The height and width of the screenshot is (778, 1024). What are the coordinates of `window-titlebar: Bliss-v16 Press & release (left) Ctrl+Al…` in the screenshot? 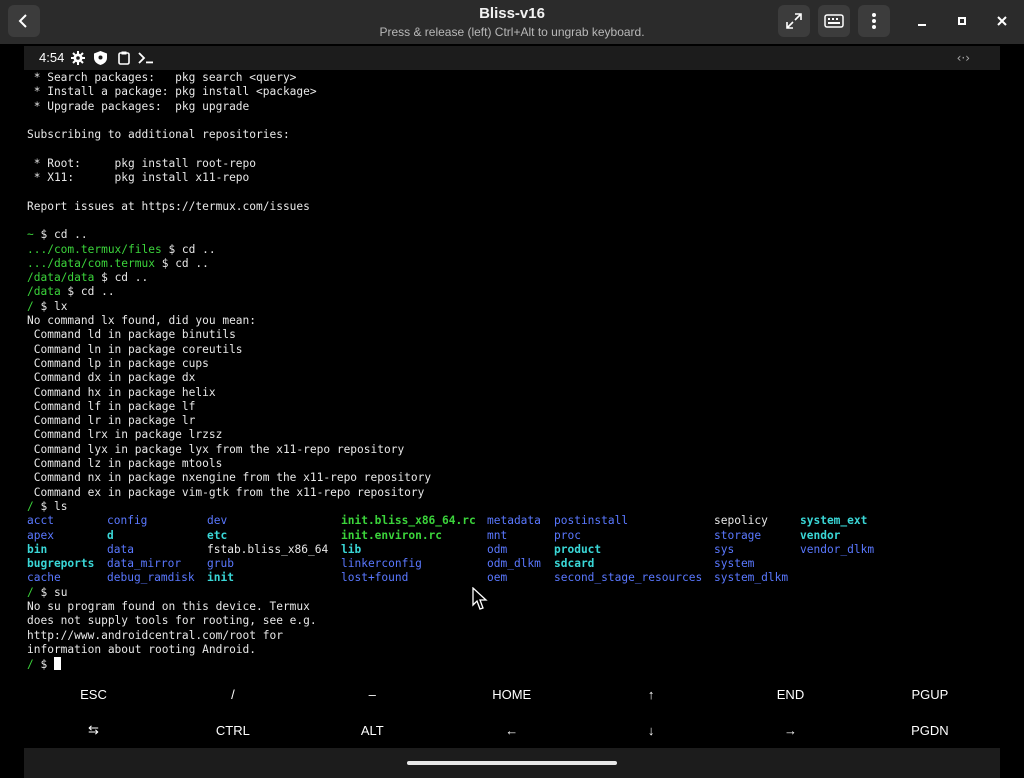 It's located at (512, 22).